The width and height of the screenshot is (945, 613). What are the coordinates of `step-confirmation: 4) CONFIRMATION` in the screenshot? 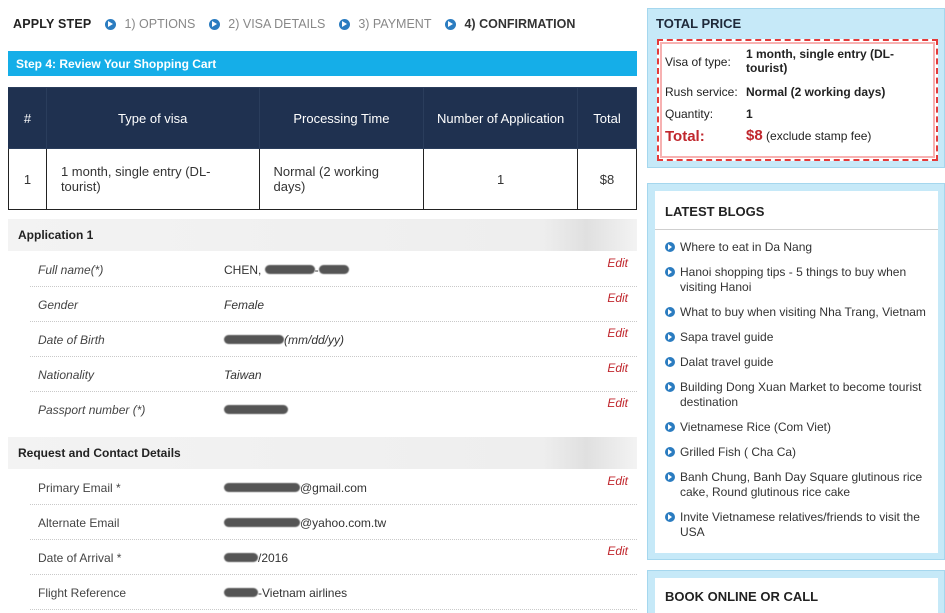 It's located at (510, 24).